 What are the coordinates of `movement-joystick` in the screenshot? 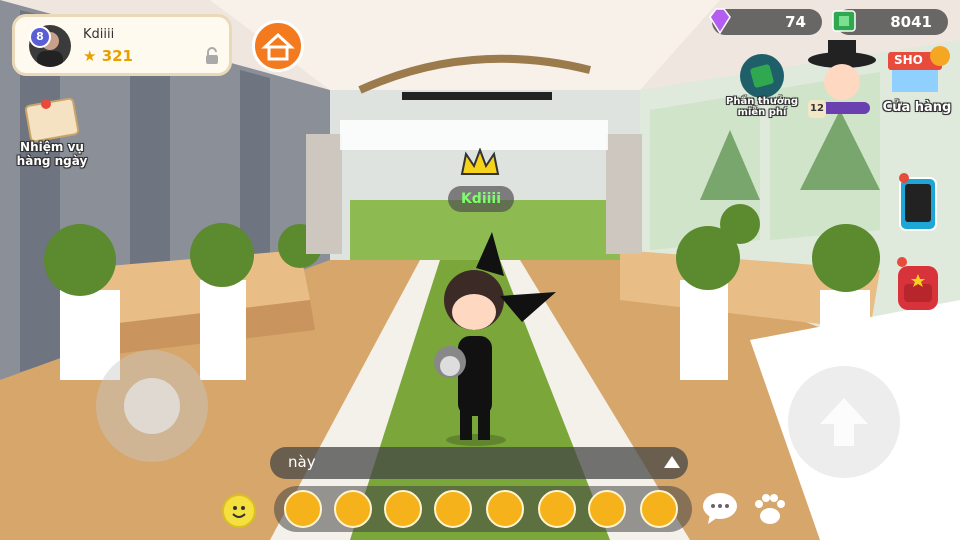 It's located at (152, 406).